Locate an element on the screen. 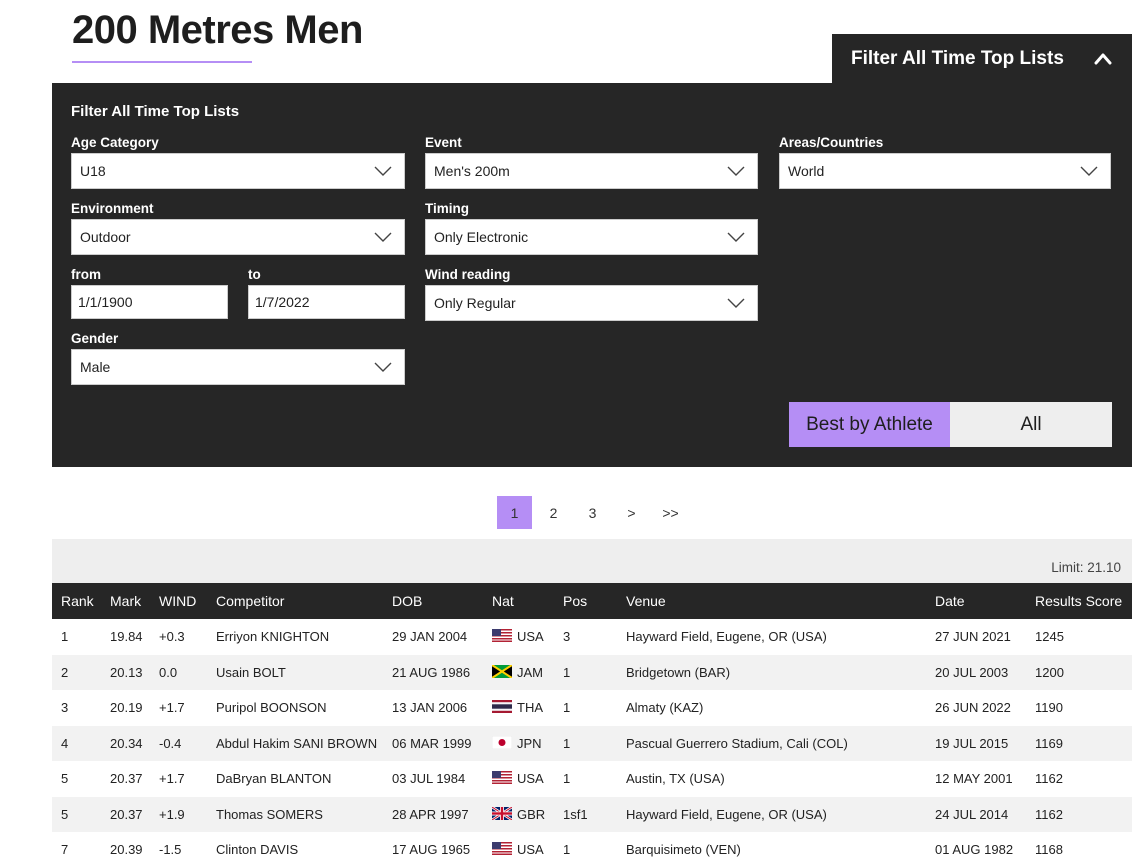 Image resolution: width=1147 pixels, height=865 pixels. cell-date: 19 JUL 2015 is located at coordinates (976, 743).